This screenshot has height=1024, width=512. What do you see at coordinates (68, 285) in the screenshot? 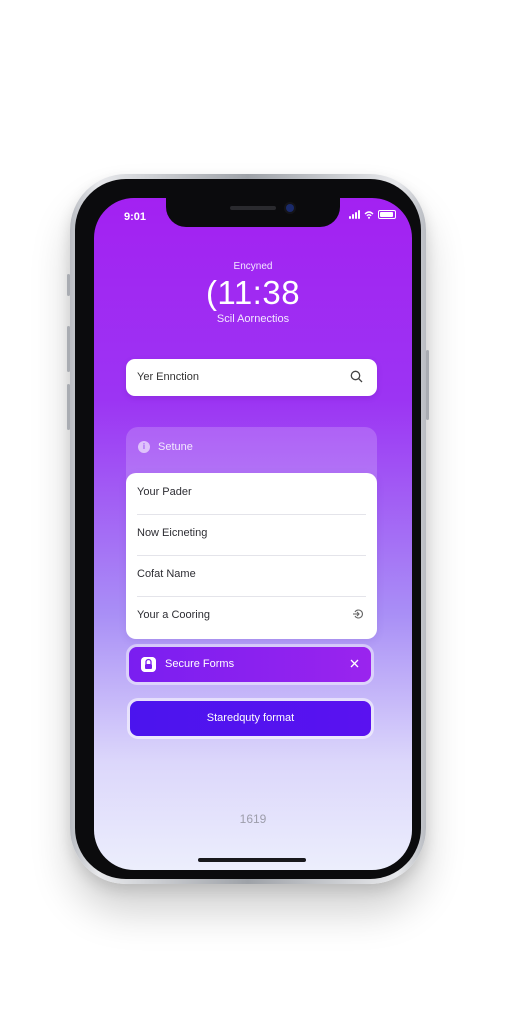
I see `mute-switch` at bounding box center [68, 285].